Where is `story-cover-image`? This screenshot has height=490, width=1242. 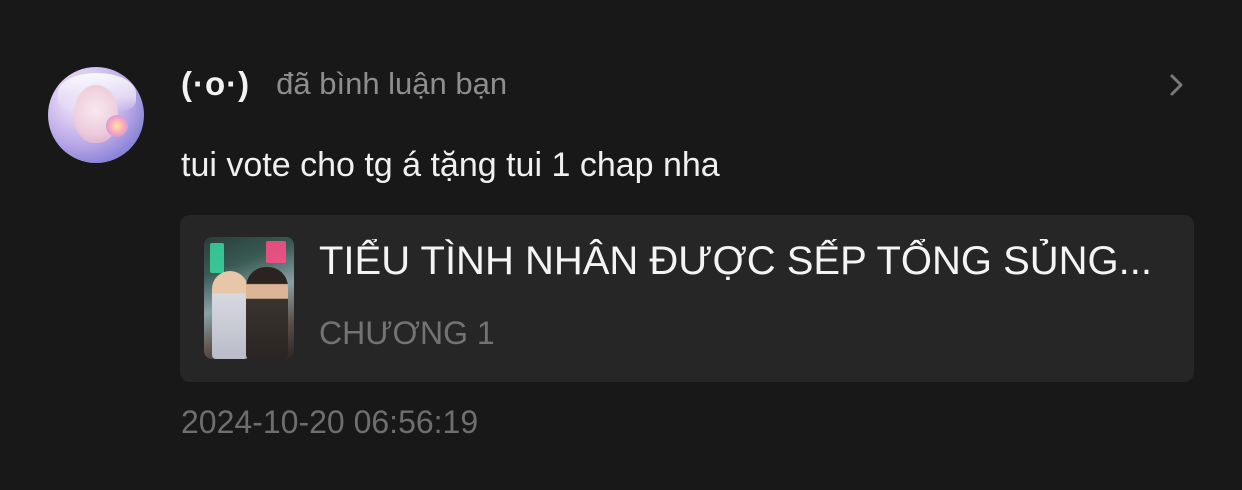 story-cover-image is located at coordinates (249, 298).